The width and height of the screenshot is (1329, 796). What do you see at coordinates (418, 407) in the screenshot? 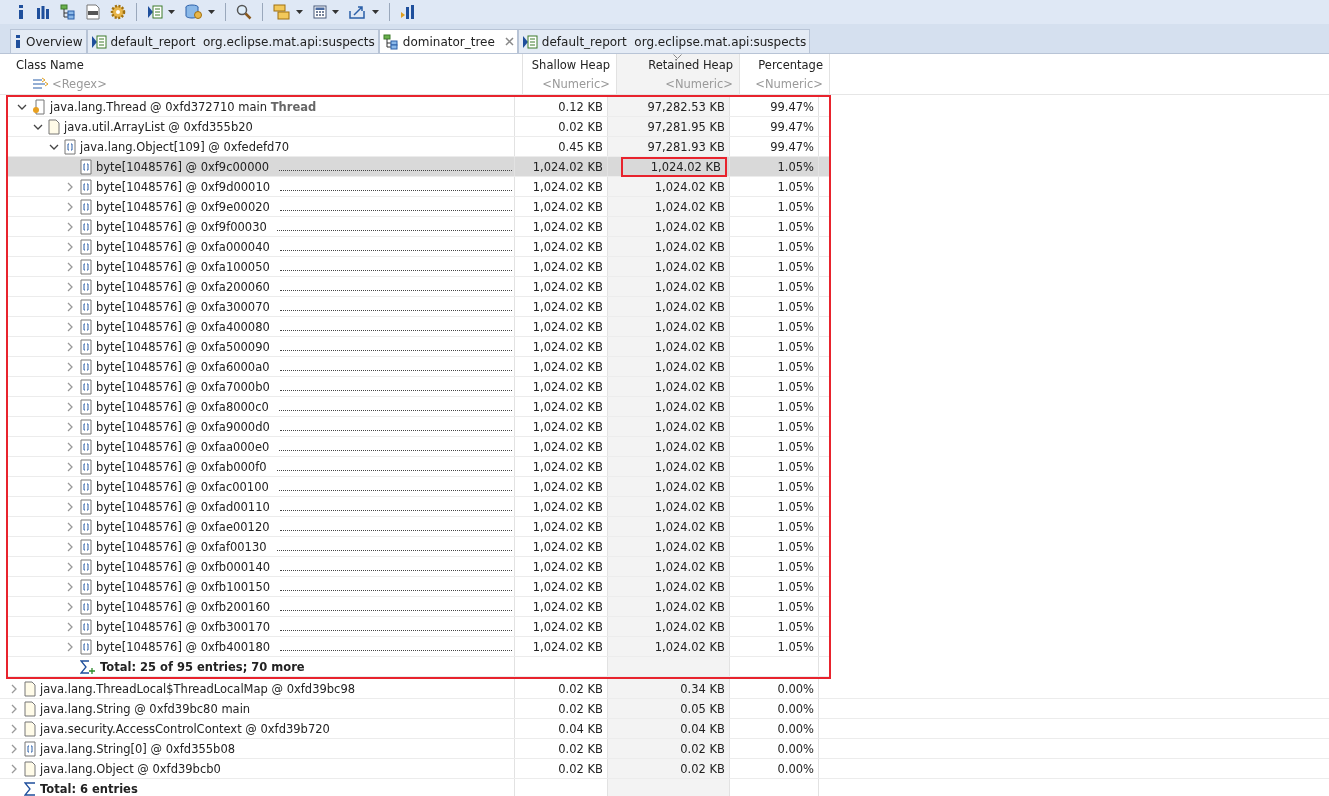
I see `tree-row: byte[1048576] @ 0xfa8000c0 1,024.02 KB 1,024.02 KB 1.05%` at bounding box center [418, 407].